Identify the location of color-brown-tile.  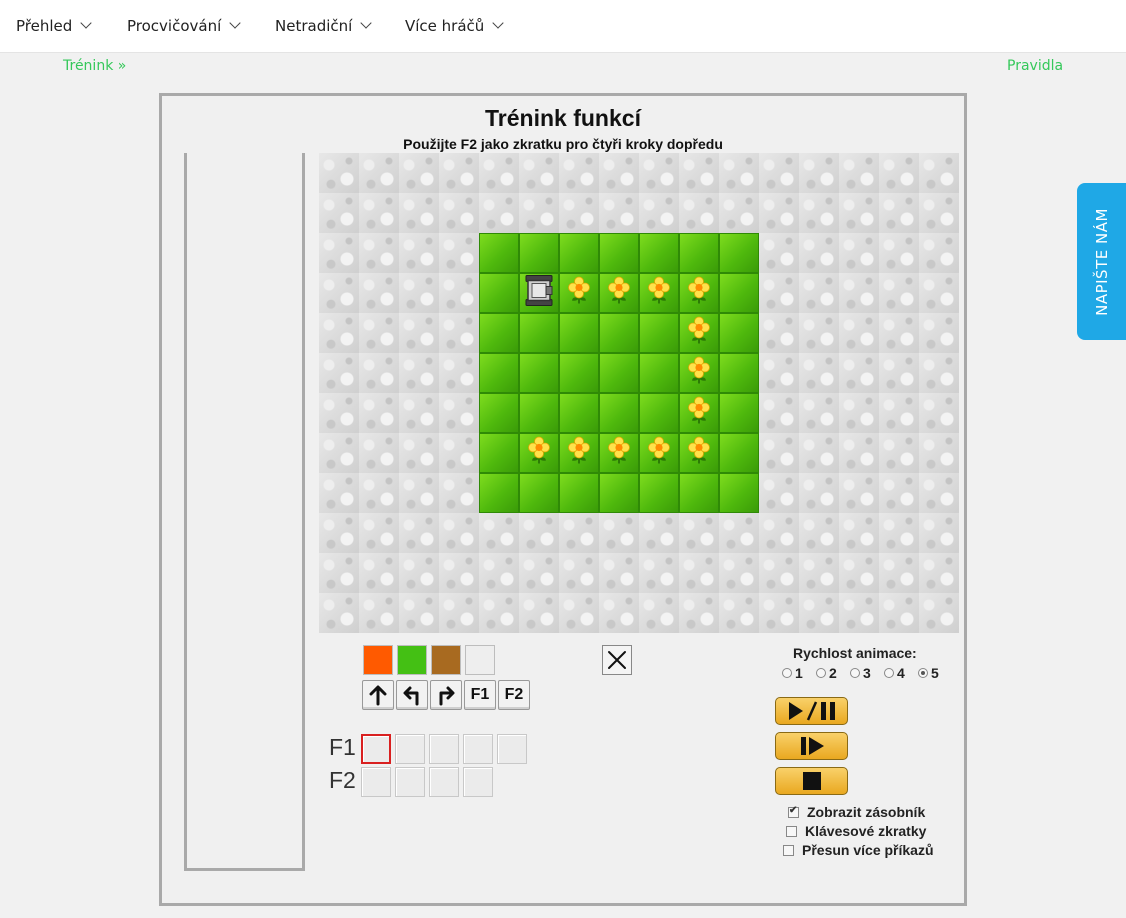
(446, 660).